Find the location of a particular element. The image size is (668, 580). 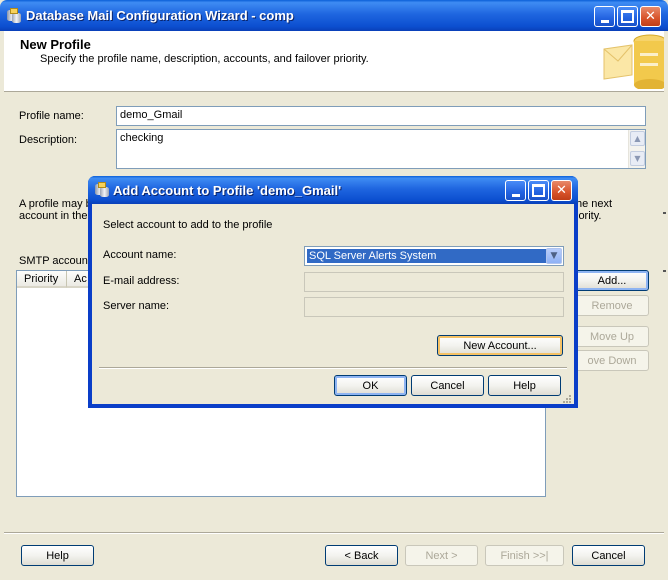

dialog-maximize-button is located at coordinates (538, 190).